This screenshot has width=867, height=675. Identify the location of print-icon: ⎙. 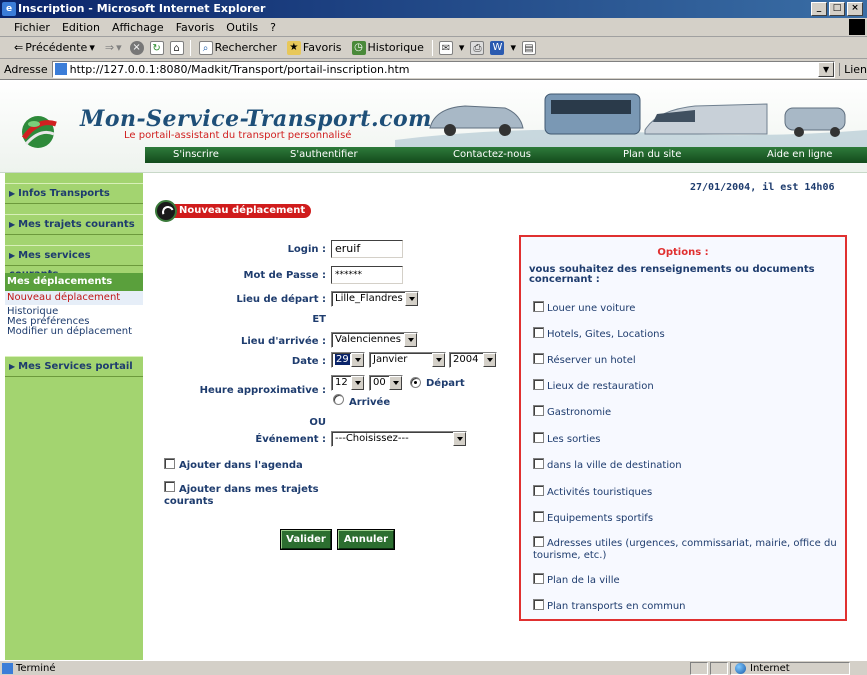
(477, 47).